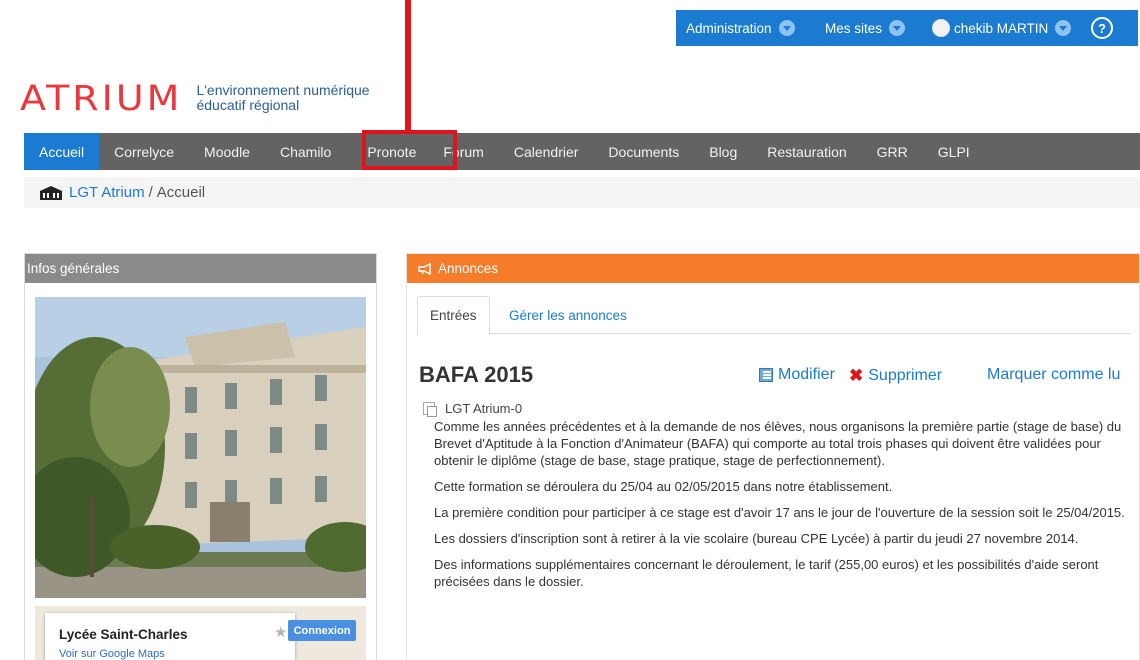 Image resolution: width=1140 pixels, height=660 pixels. What do you see at coordinates (729, 28) in the screenshot?
I see `administration-label: Administration` at bounding box center [729, 28].